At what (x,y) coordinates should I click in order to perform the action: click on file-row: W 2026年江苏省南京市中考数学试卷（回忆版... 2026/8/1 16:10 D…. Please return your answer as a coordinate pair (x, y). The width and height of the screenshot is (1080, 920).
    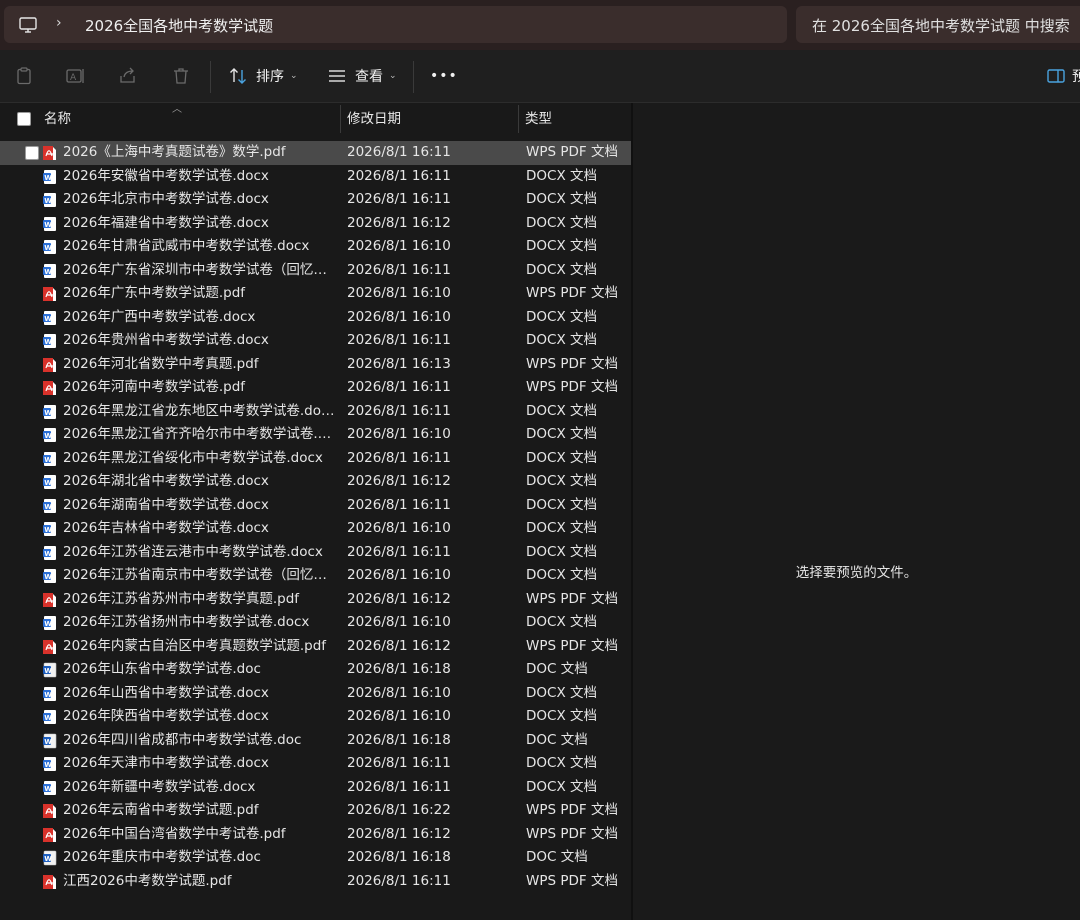
    Looking at the image, I should click on (315, 576).